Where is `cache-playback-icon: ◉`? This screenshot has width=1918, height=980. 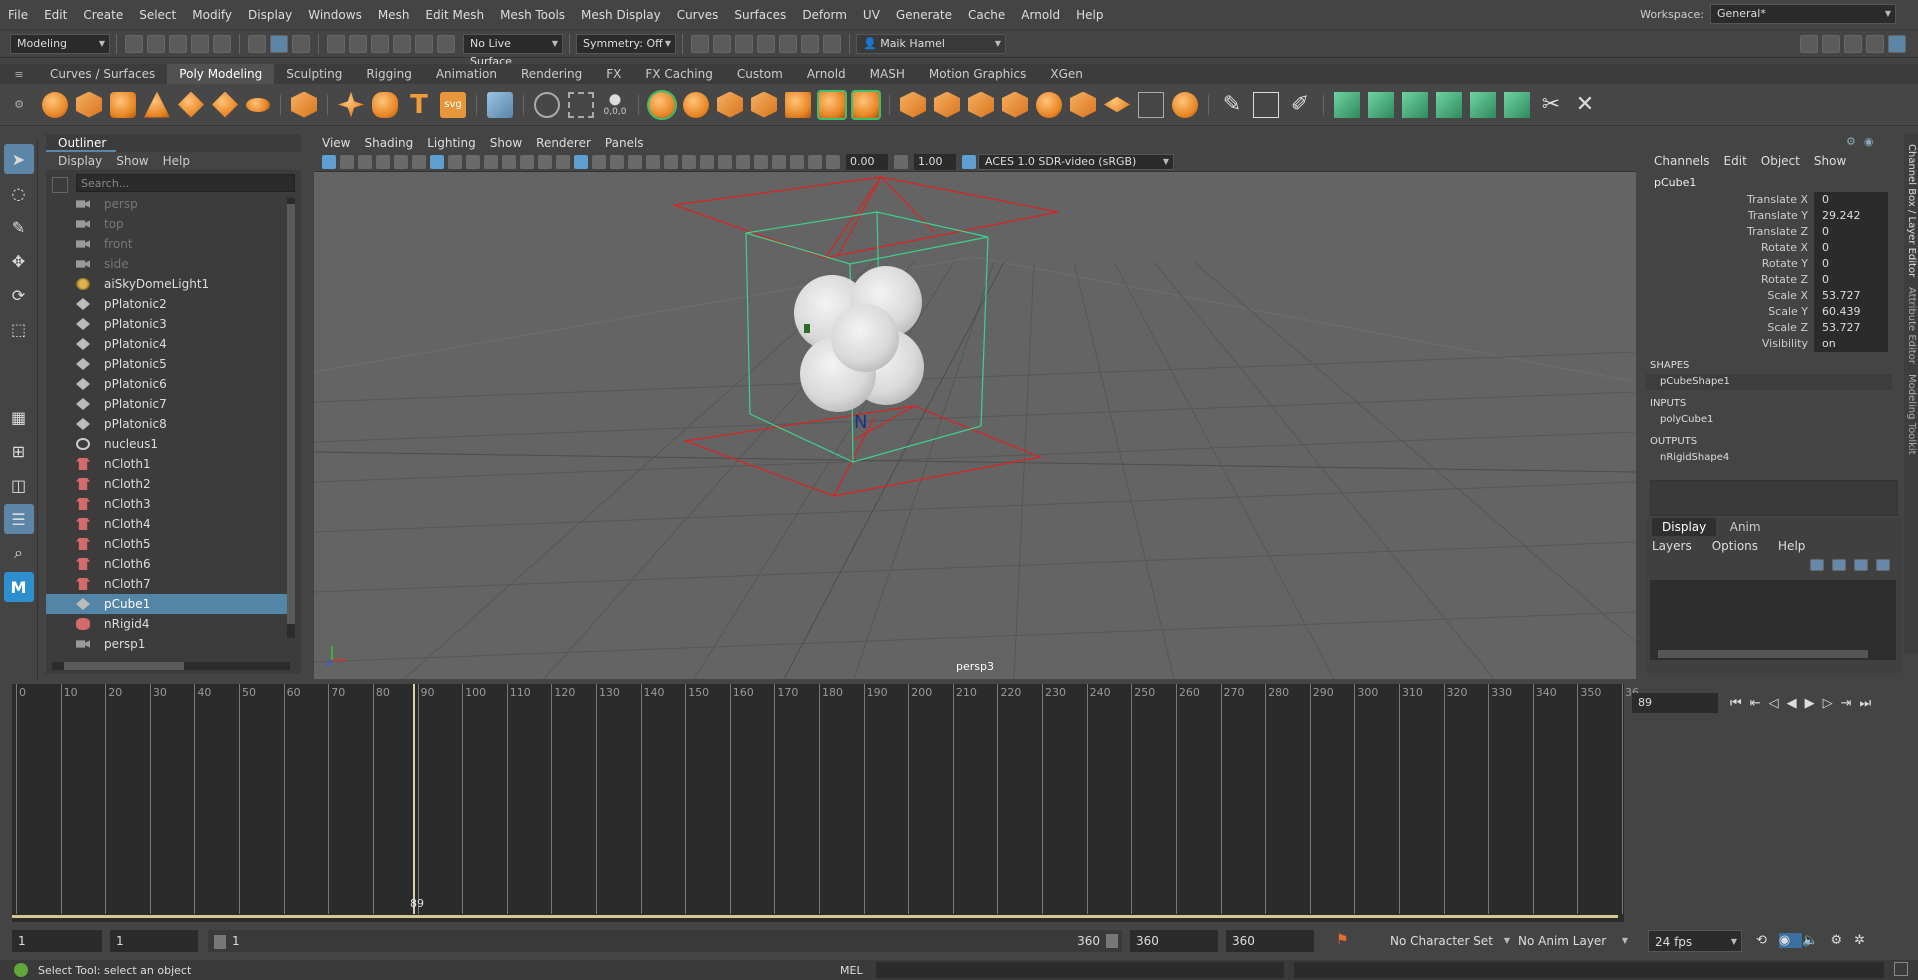
cache-playback-icon: ◉ is located at coordinates (1790, 940).